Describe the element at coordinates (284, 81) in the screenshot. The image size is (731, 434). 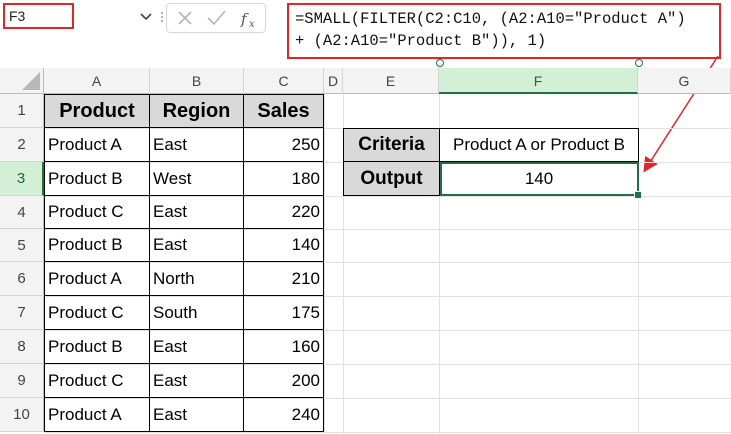
I see `column-header-c: C` at that location.